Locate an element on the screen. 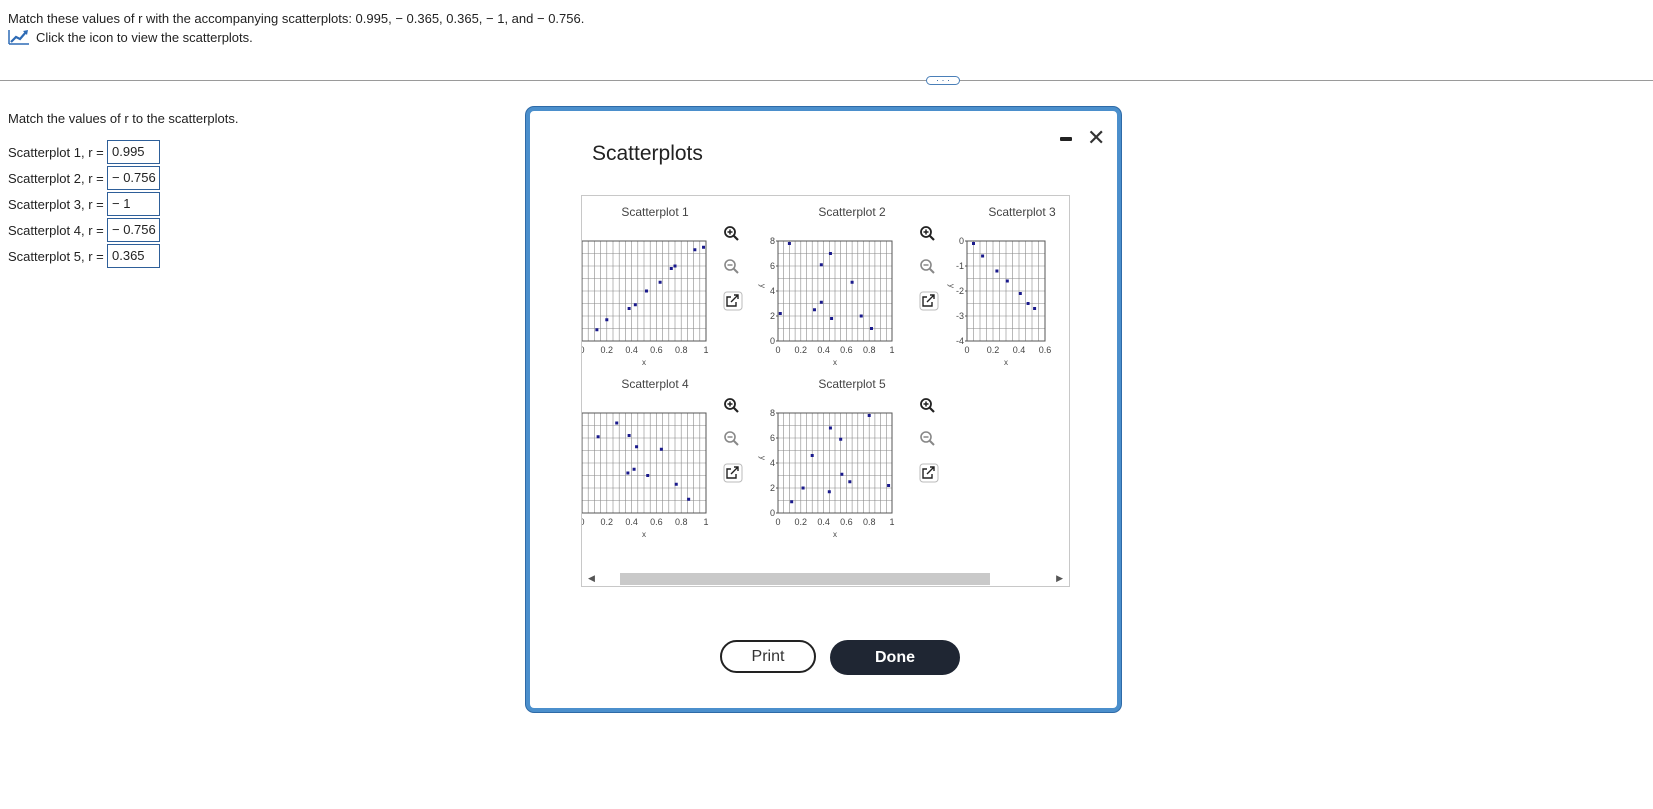 This screenshot has width=1653, height=809. close-icon: ✕ is located at coordinates (1096, 138).